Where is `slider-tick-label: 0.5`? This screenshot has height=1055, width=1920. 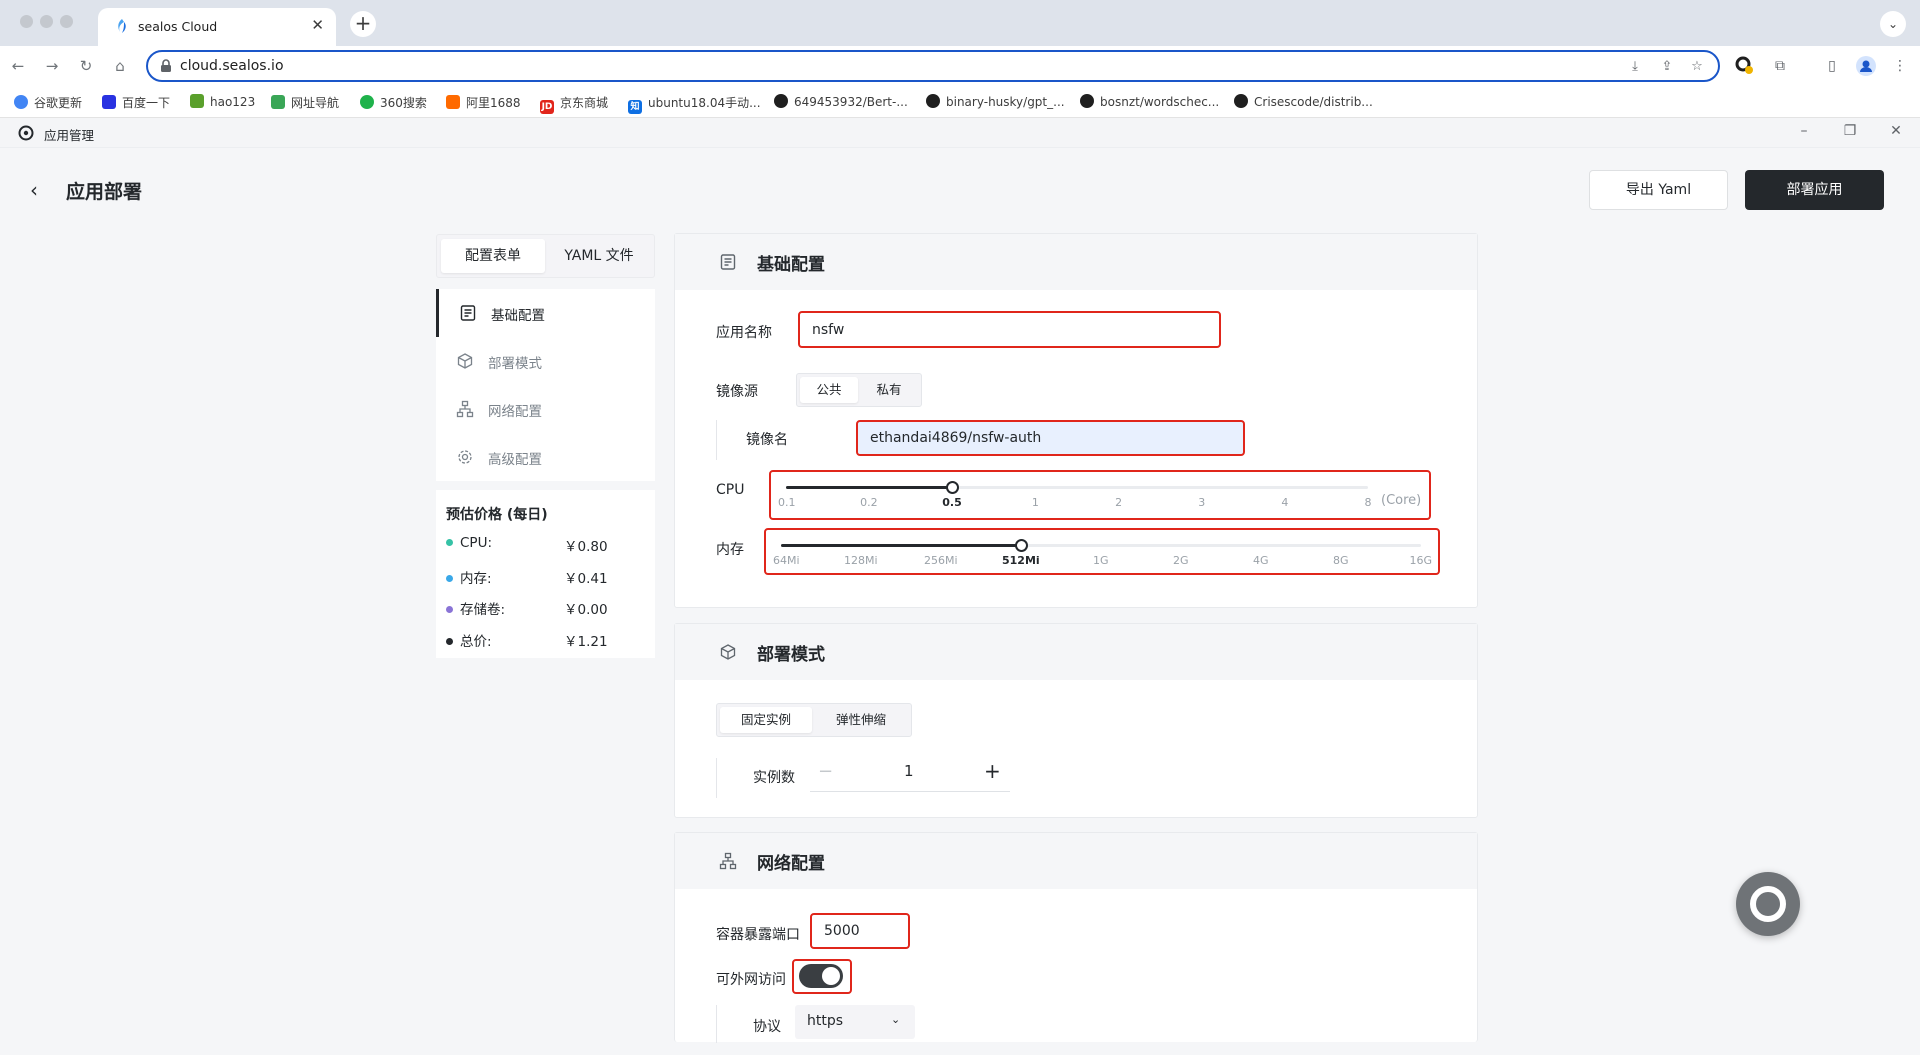
slider-tick-label: 0.5 is located at coordinates (952, 502).